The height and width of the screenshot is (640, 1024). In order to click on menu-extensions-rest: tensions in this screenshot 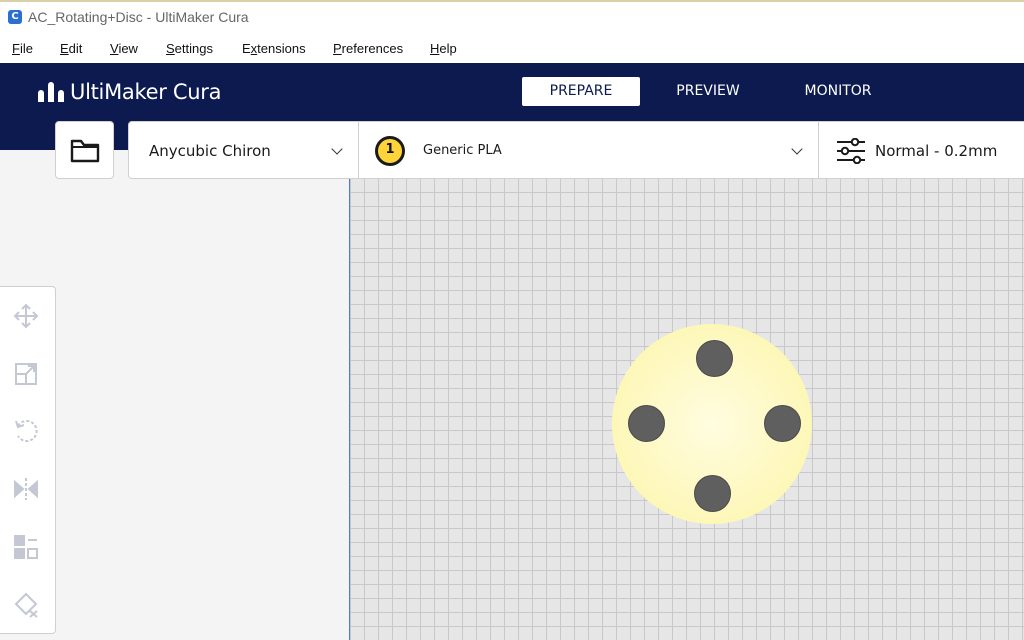, I will do `click(281, 48)`.